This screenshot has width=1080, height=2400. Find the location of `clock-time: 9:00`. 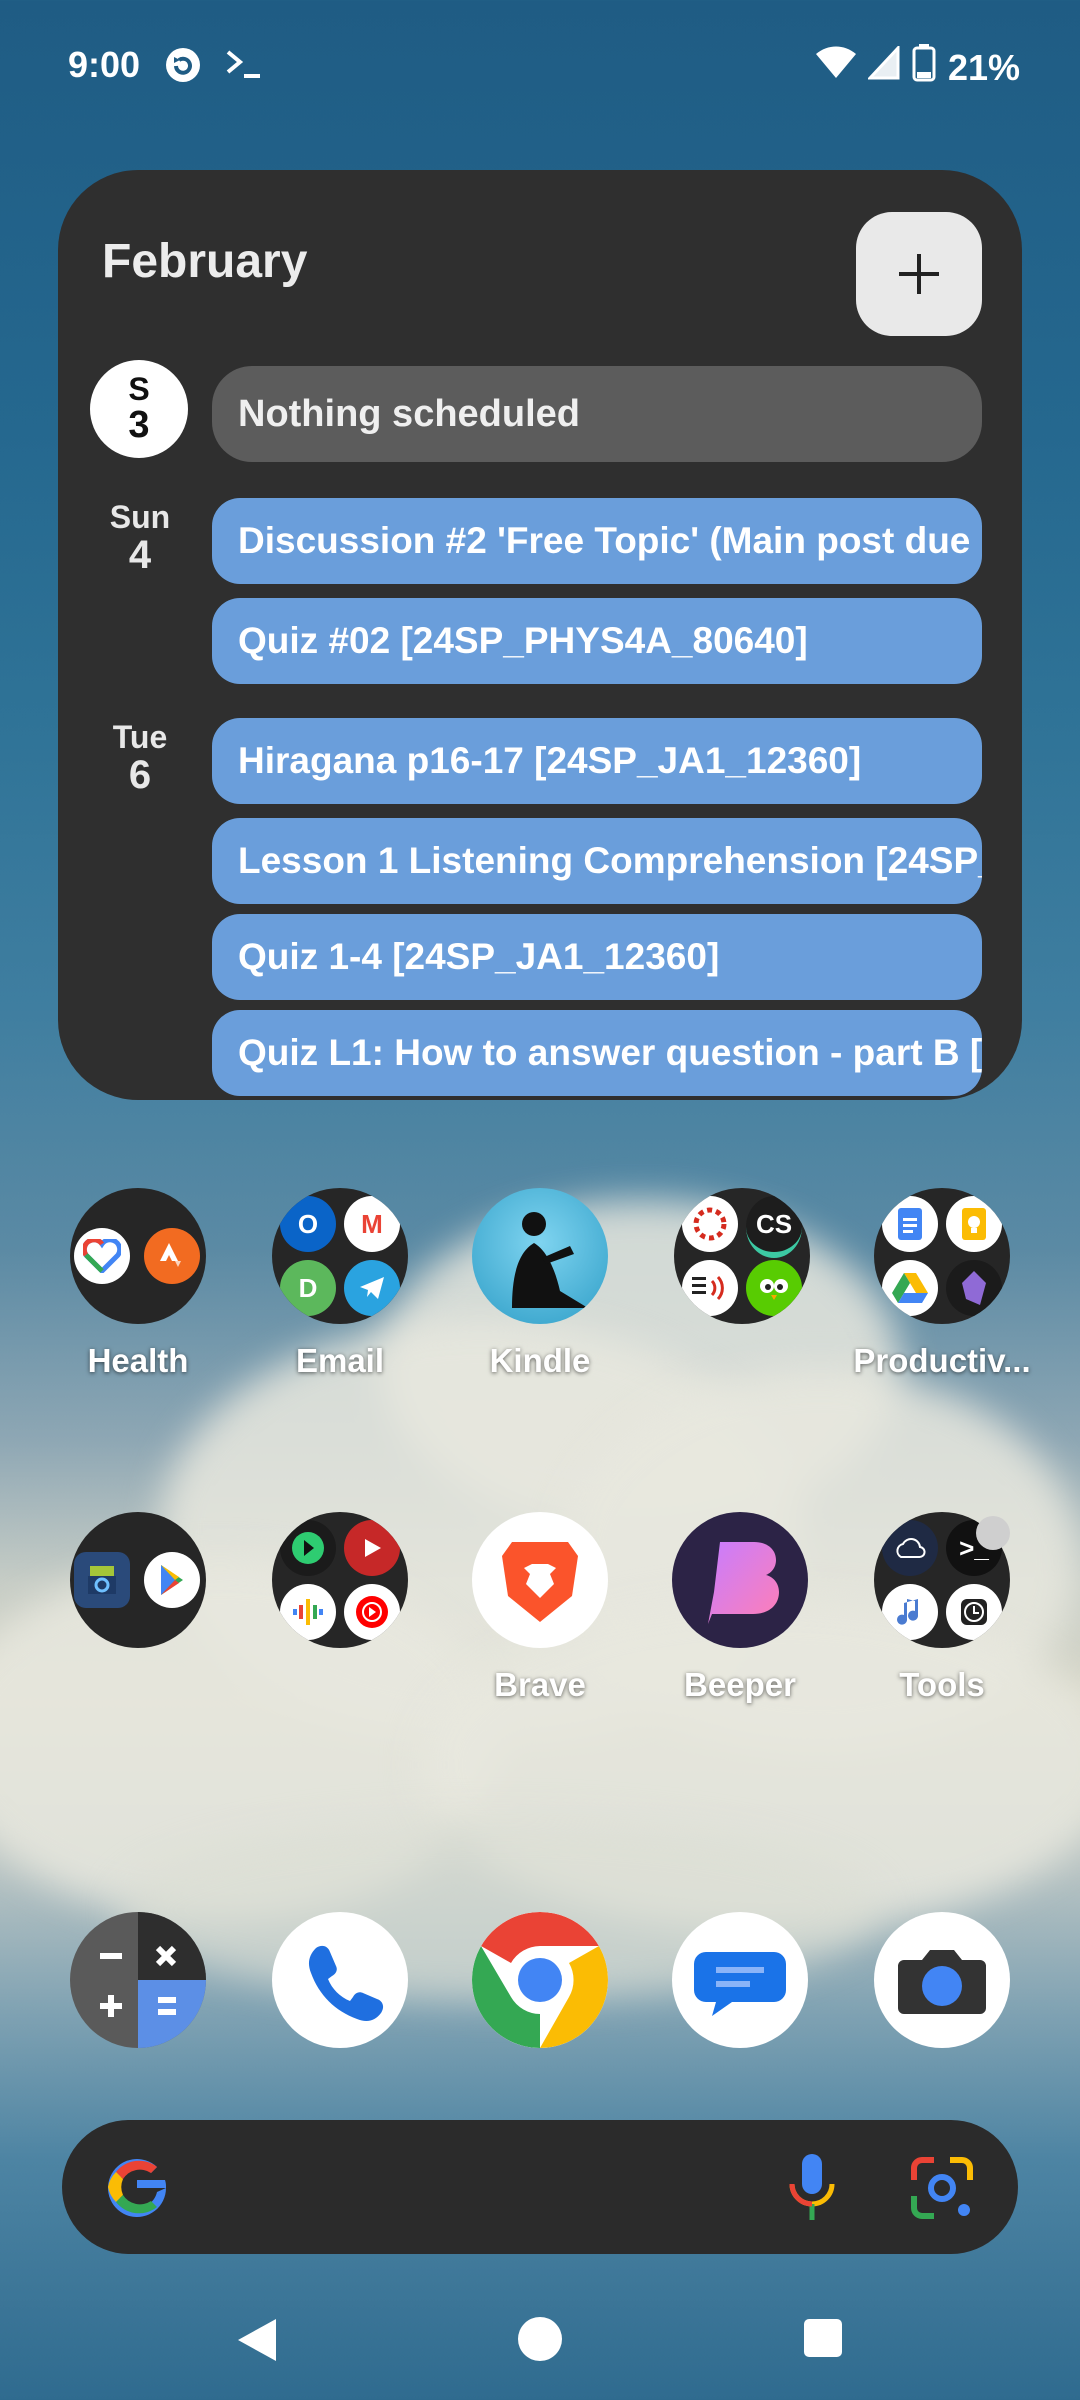

clock-time: 9:00 is located at coordinates (104, 64).